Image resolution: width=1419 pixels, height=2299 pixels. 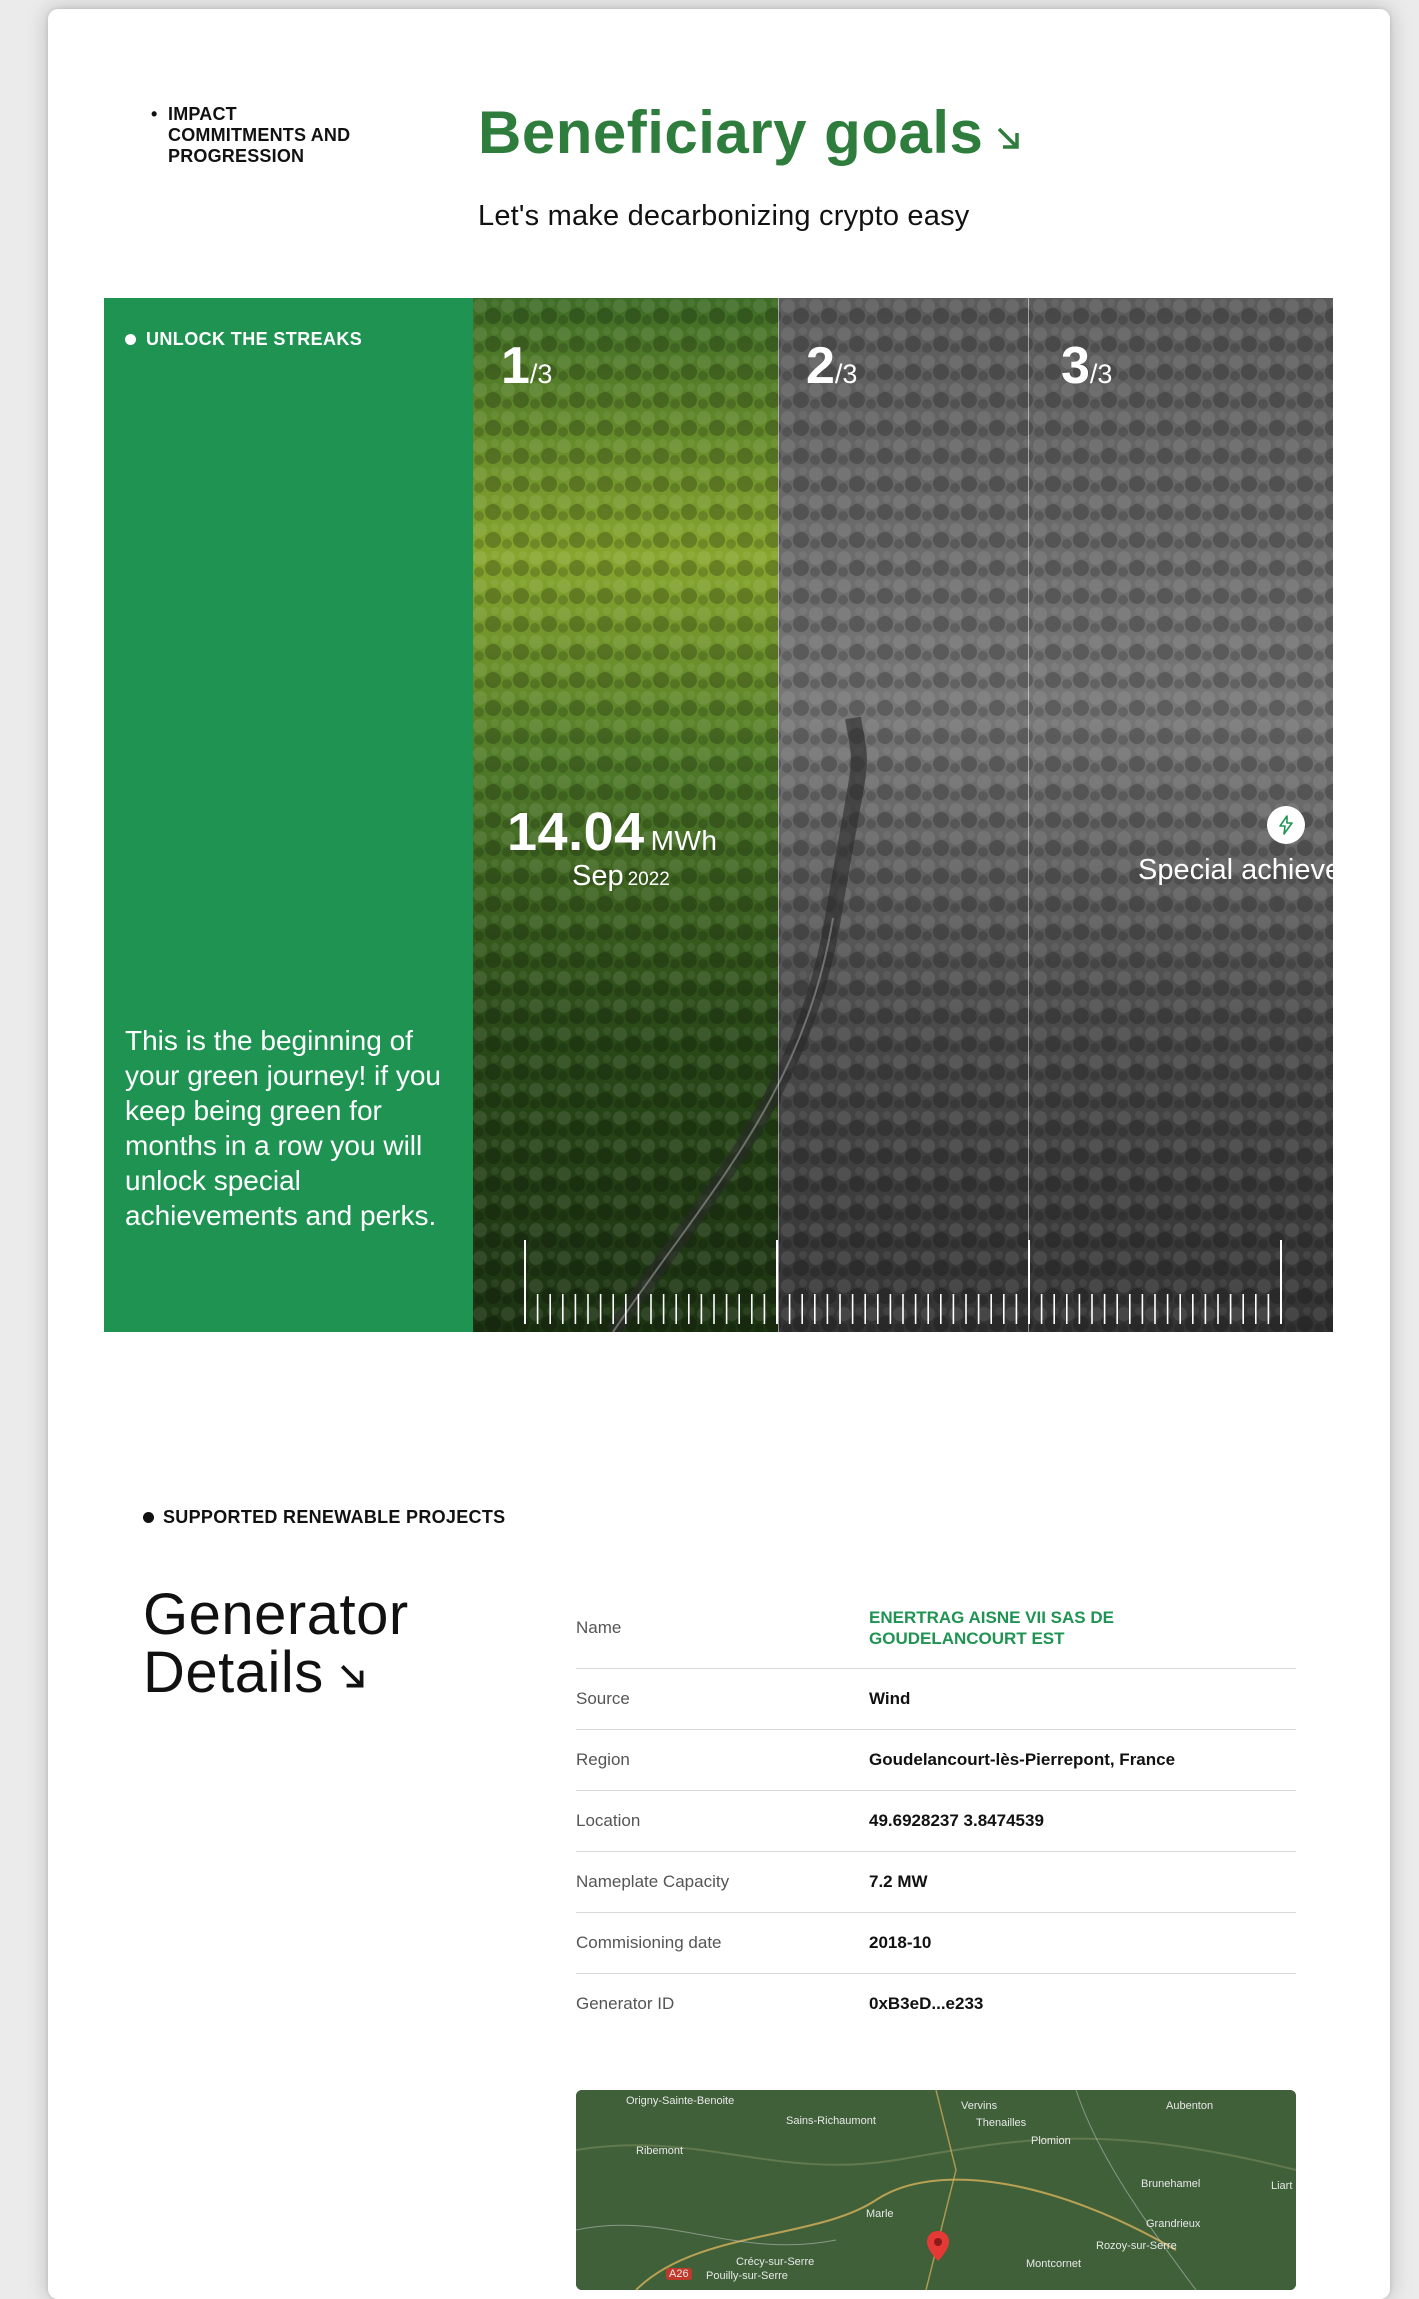 I want to click on map-place-label: Crécy-sur-Serre, so click(x=775, y=2262).